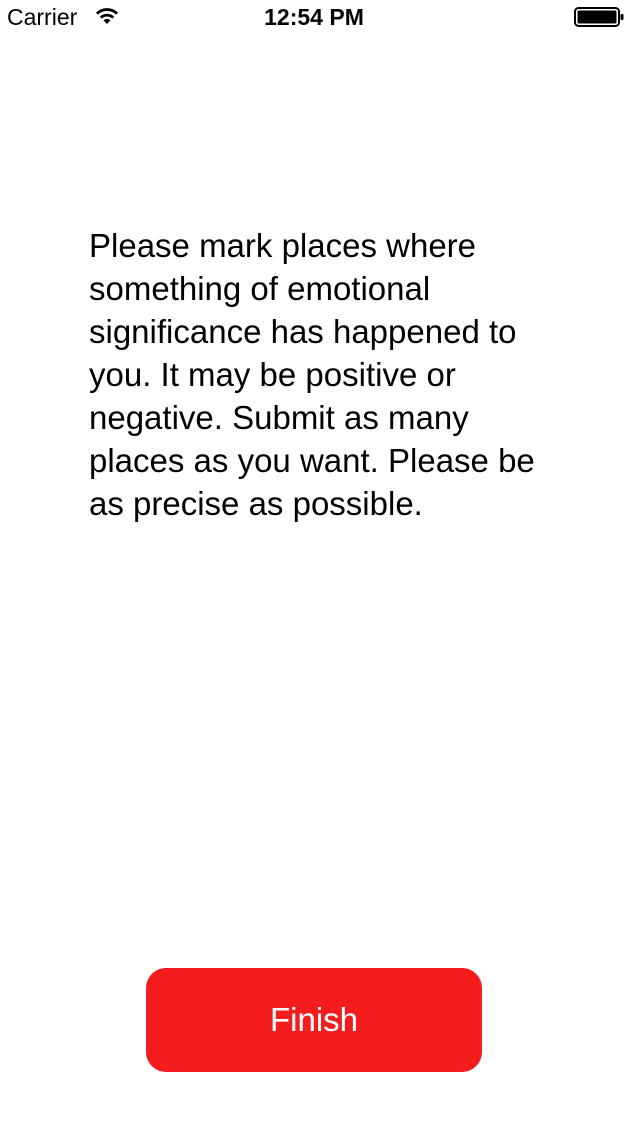  I want to click on finish-button: Finish, so click(314, 1020).